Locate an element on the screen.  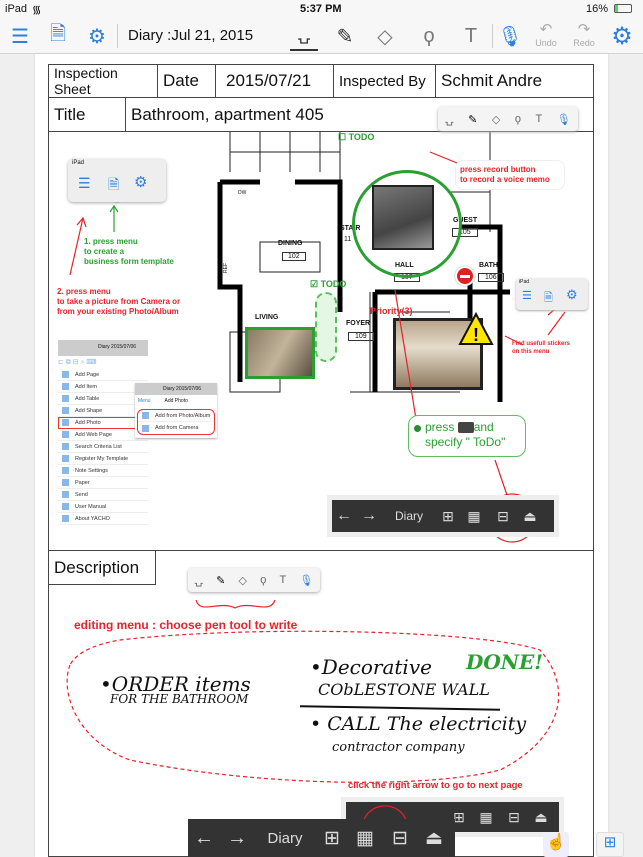
notebook-label: Diary is located at coordinates (285, 838).